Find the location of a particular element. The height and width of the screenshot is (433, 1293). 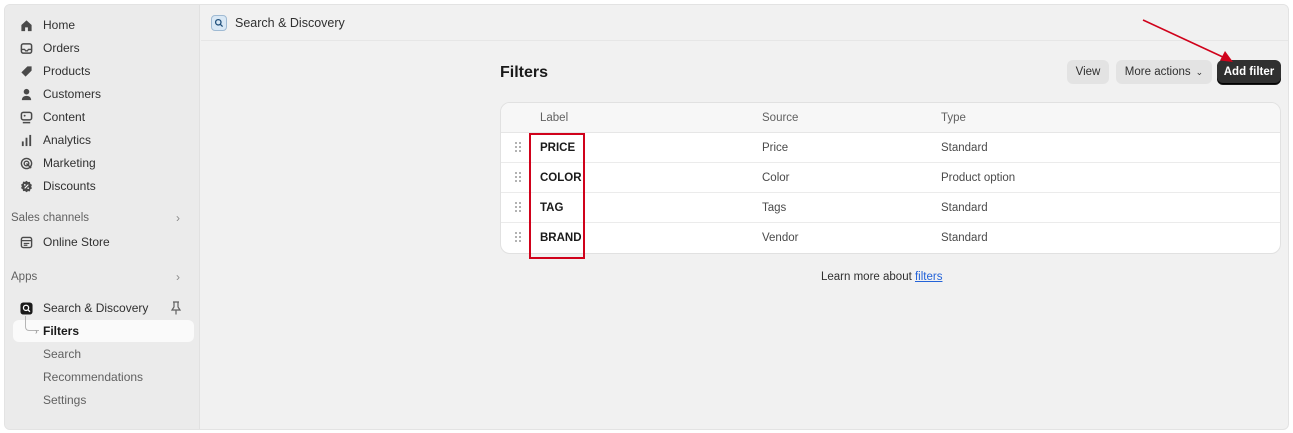

sidebar-item-online-store: Online Store is located at coordinates (102, 242).